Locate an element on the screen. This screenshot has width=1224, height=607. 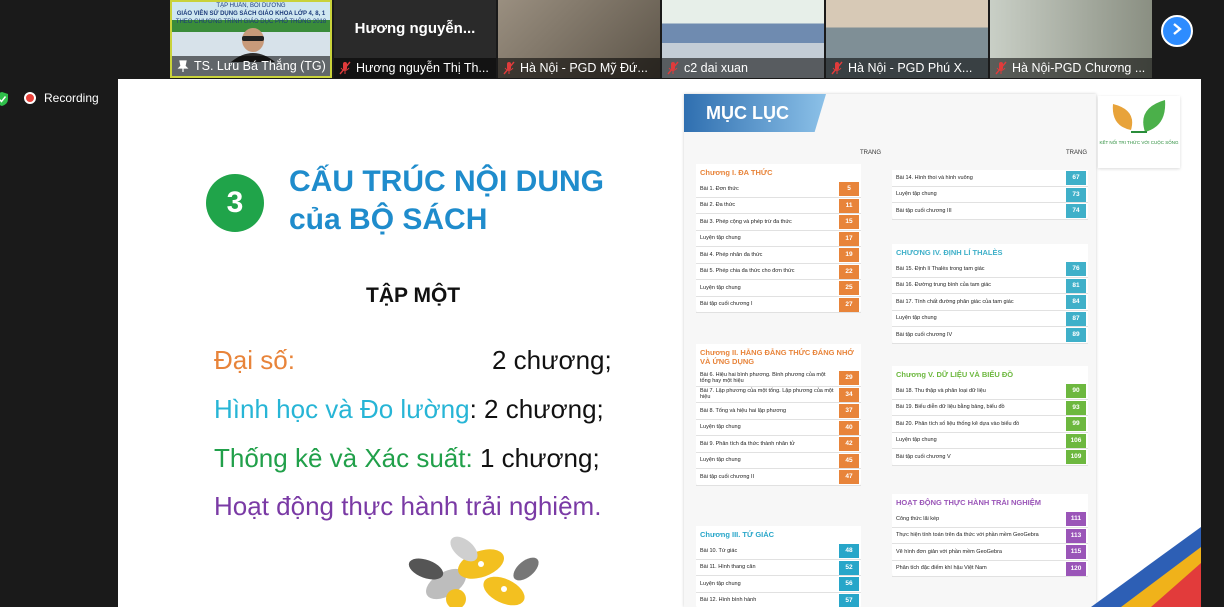
publisher-logo: KẾT NỐI TRI THỨC VỚI CUỘC SỐNG is located at coordinates (1139, 132).